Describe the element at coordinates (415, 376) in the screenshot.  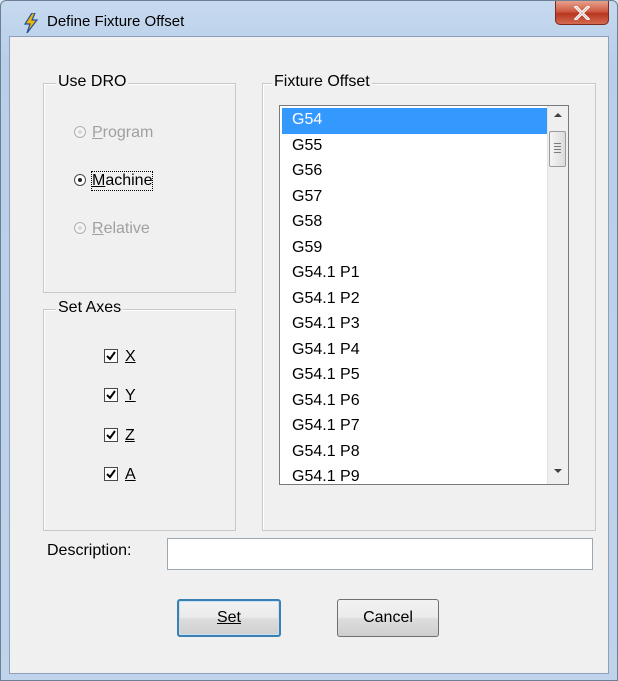
I see `list-item: G54.1 P5` at that location.